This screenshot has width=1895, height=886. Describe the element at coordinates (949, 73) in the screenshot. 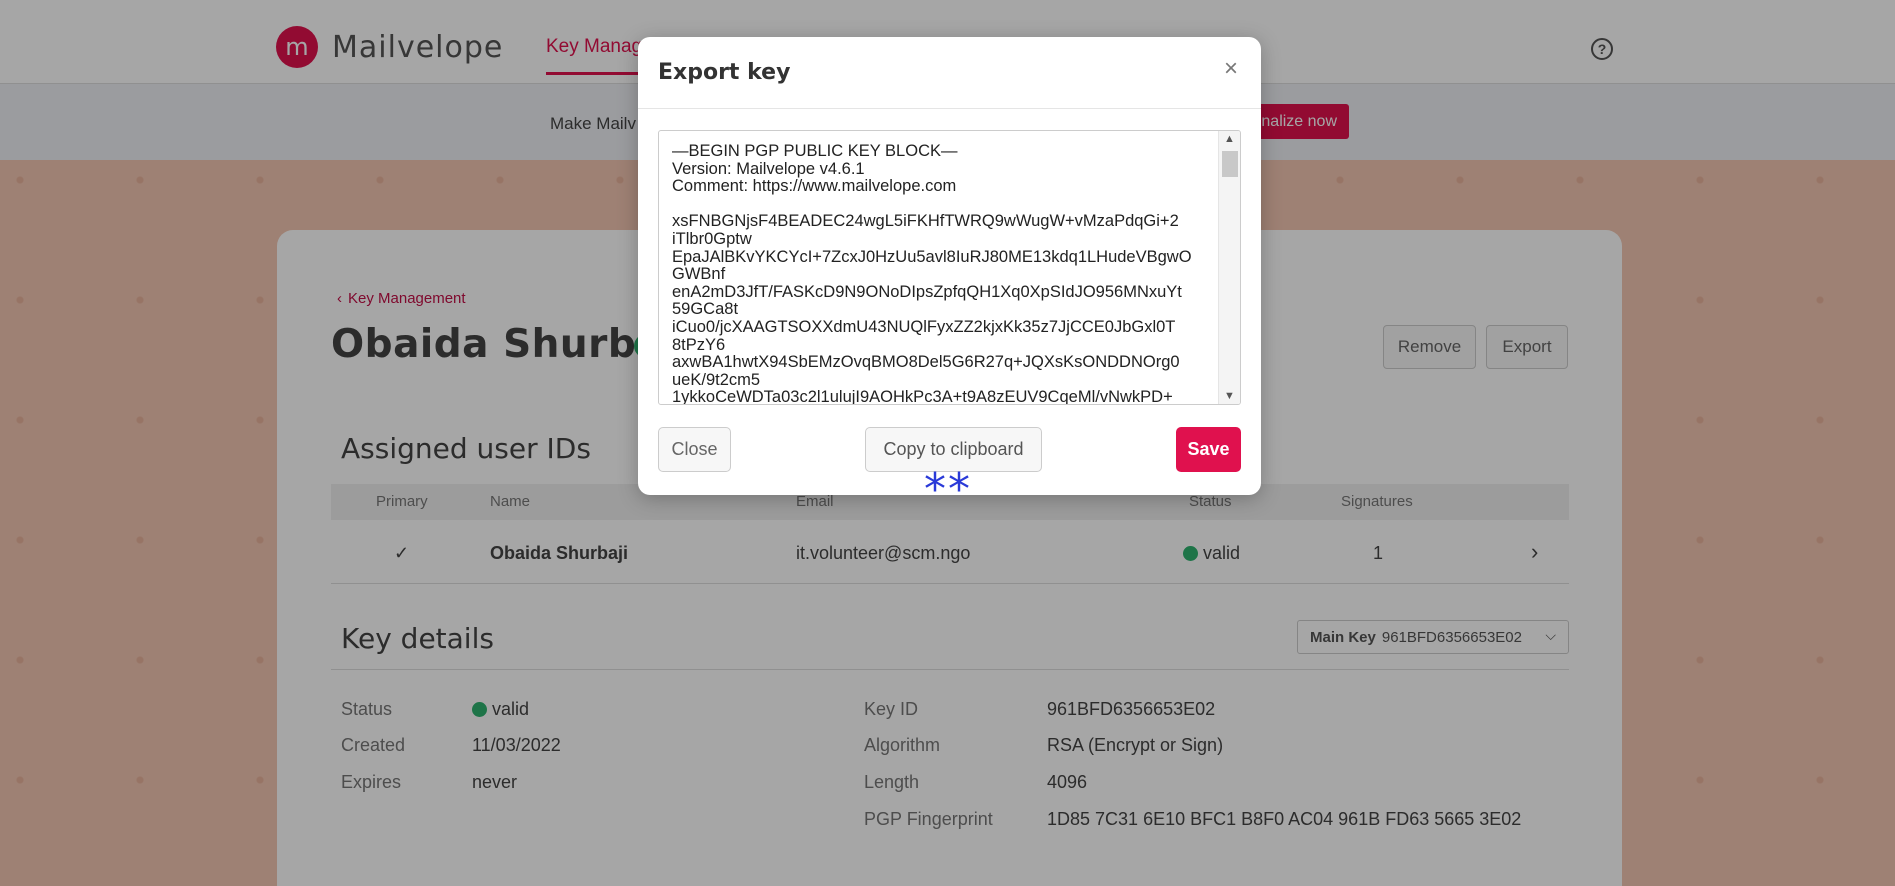

I see `modal-header: Export key ×` at that location.